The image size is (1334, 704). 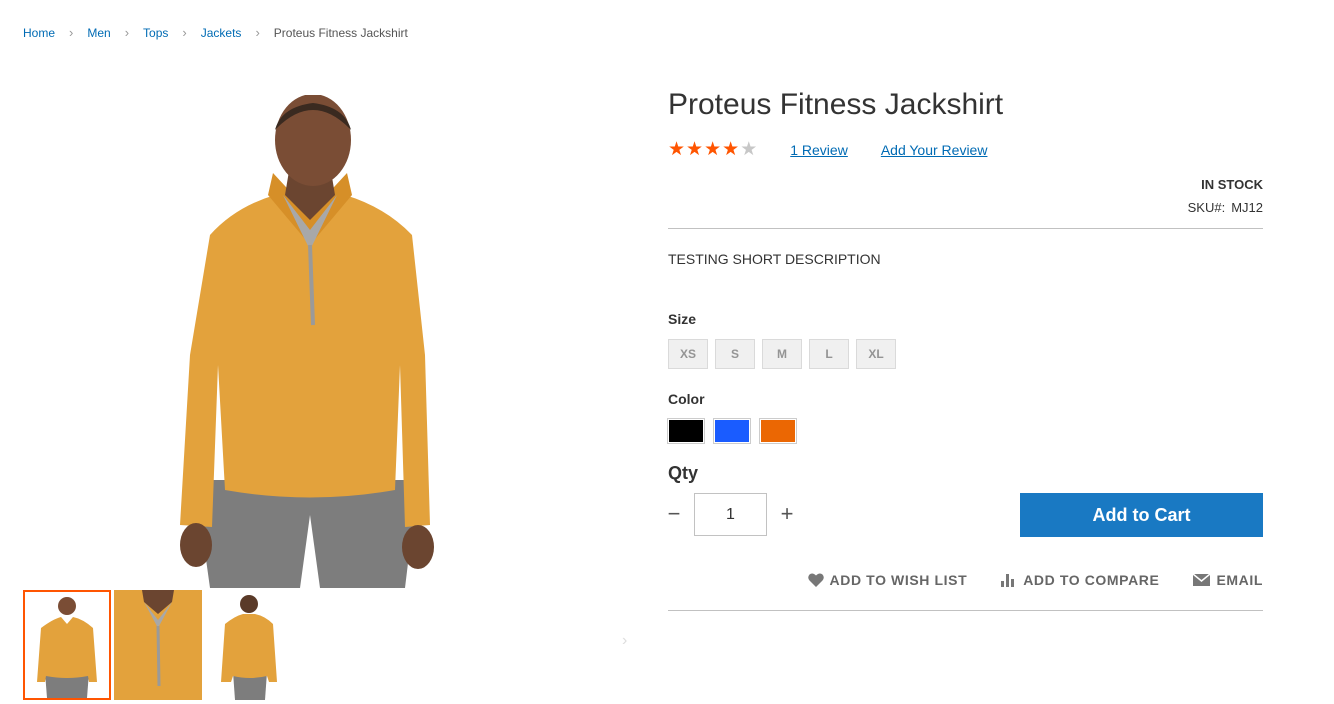 I want to click on product-actions: ADD TO WISH LIST ADD TO COMPARE EMAIL, so click(x=1035, y=580).